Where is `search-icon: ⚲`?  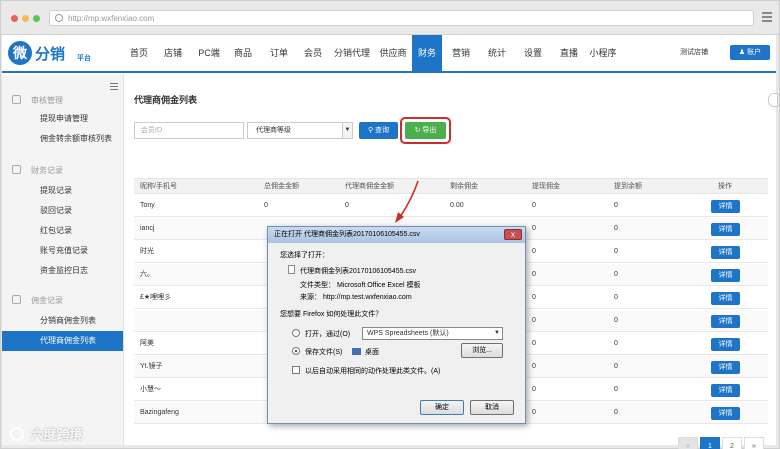 search-icon: ⚲ is located at coordinates (370, 130).